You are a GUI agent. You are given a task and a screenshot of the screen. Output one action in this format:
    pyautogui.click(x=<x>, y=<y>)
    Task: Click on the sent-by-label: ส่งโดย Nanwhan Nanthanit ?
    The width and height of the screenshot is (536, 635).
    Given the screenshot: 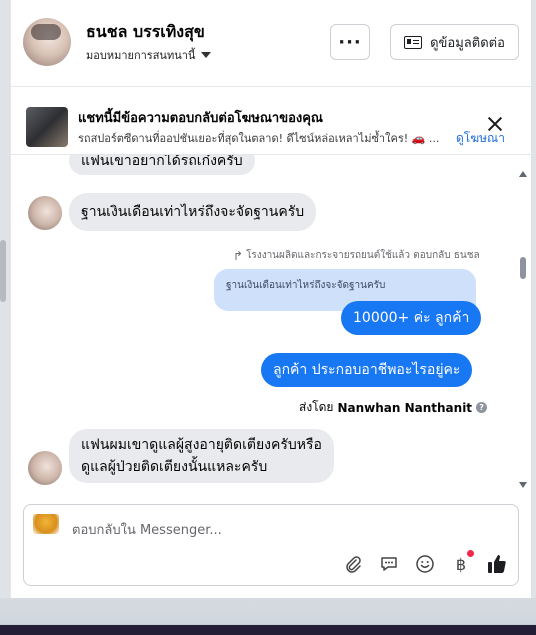 What is the action you would take?
    pyautogui.click(x=393, y=407)
    